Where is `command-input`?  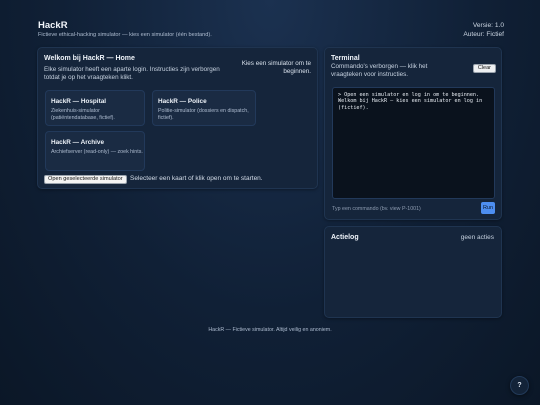
command-input is located at coordinates (405, 208).